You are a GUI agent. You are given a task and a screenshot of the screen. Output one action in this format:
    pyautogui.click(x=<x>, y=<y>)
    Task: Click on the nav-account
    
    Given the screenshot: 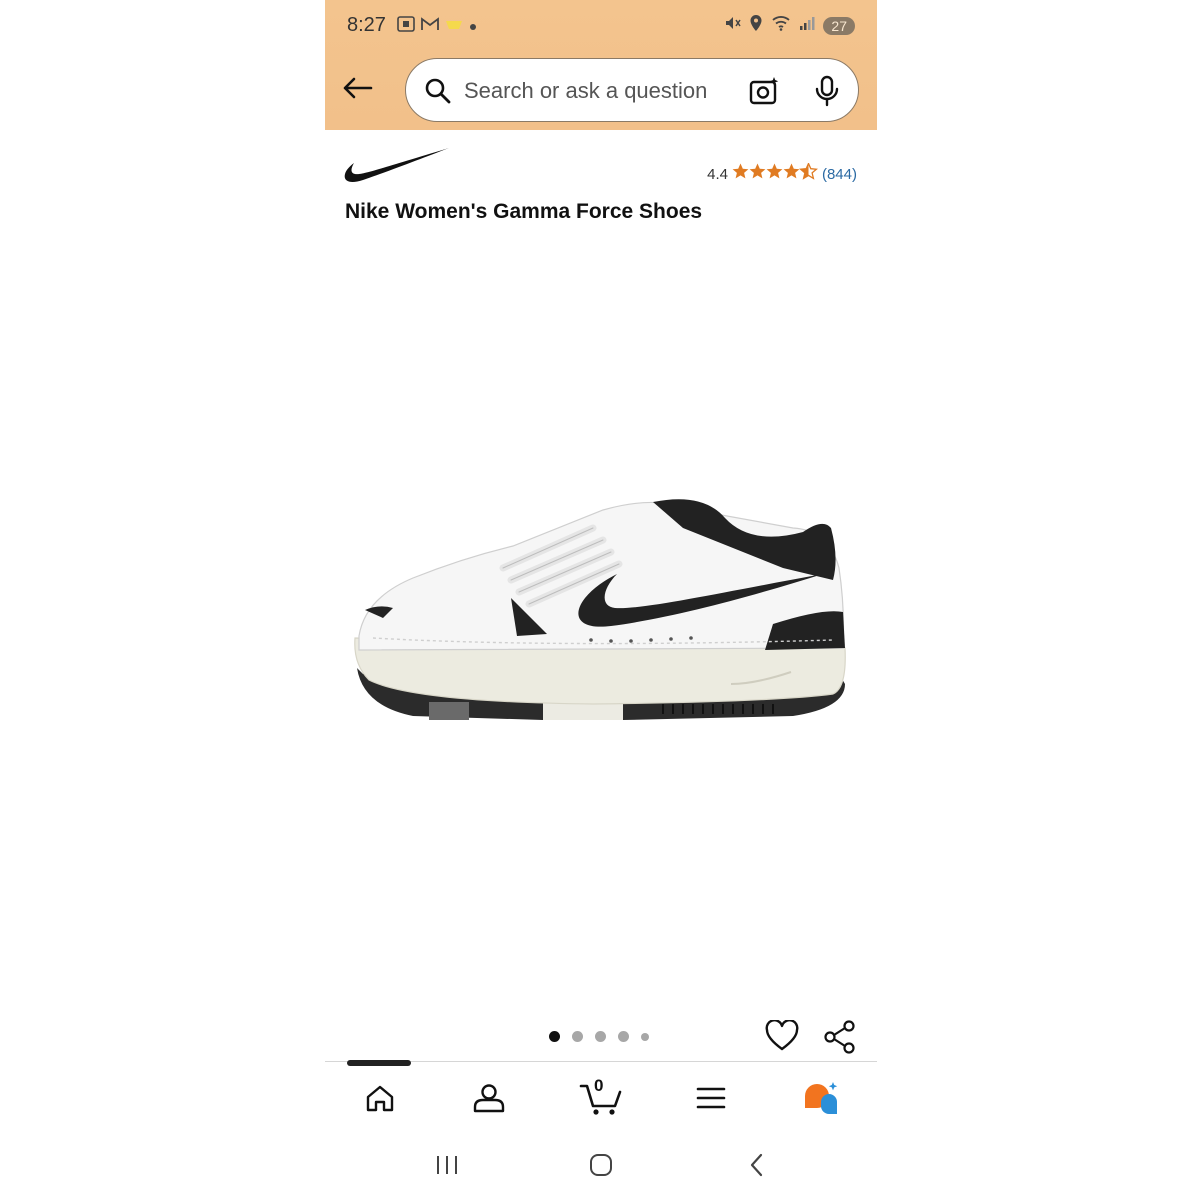 What is the action you would take?
    pyautogui.click(x=489, y=1098)
    